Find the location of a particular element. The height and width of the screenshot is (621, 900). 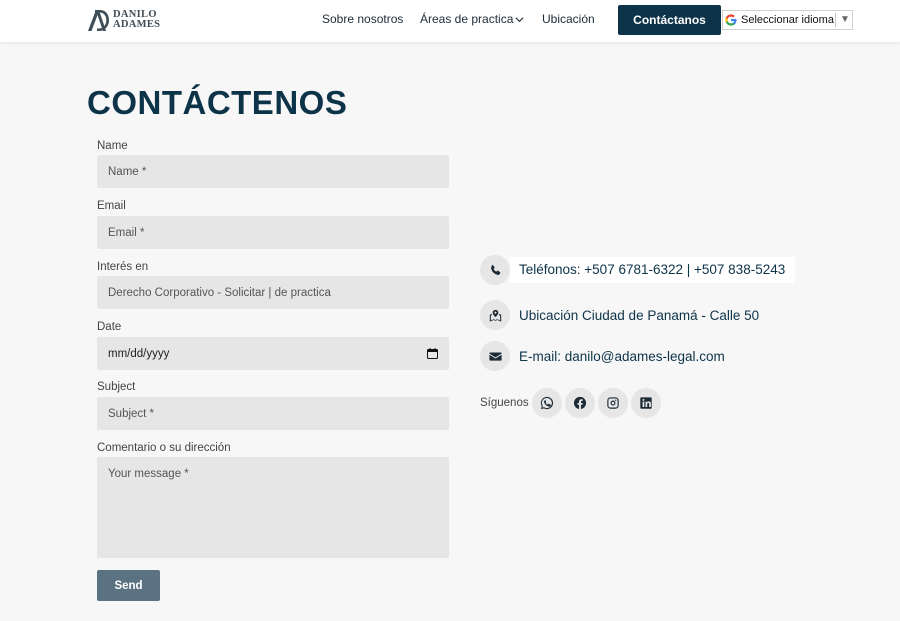

interest-label: Interés en is located at coordinates (123, 267).